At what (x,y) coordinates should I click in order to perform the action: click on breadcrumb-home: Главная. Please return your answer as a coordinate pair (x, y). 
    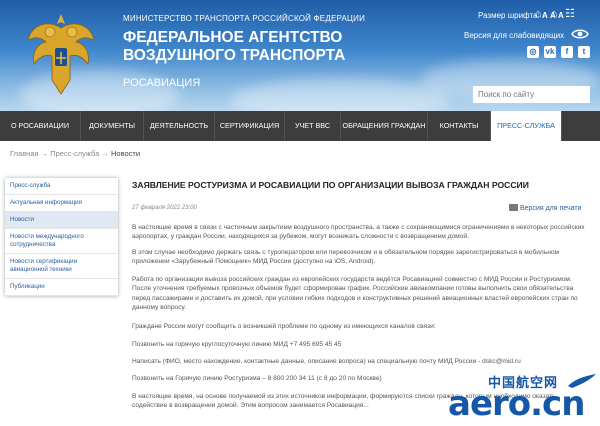
    Looking at the image, I should click on (24, 153).